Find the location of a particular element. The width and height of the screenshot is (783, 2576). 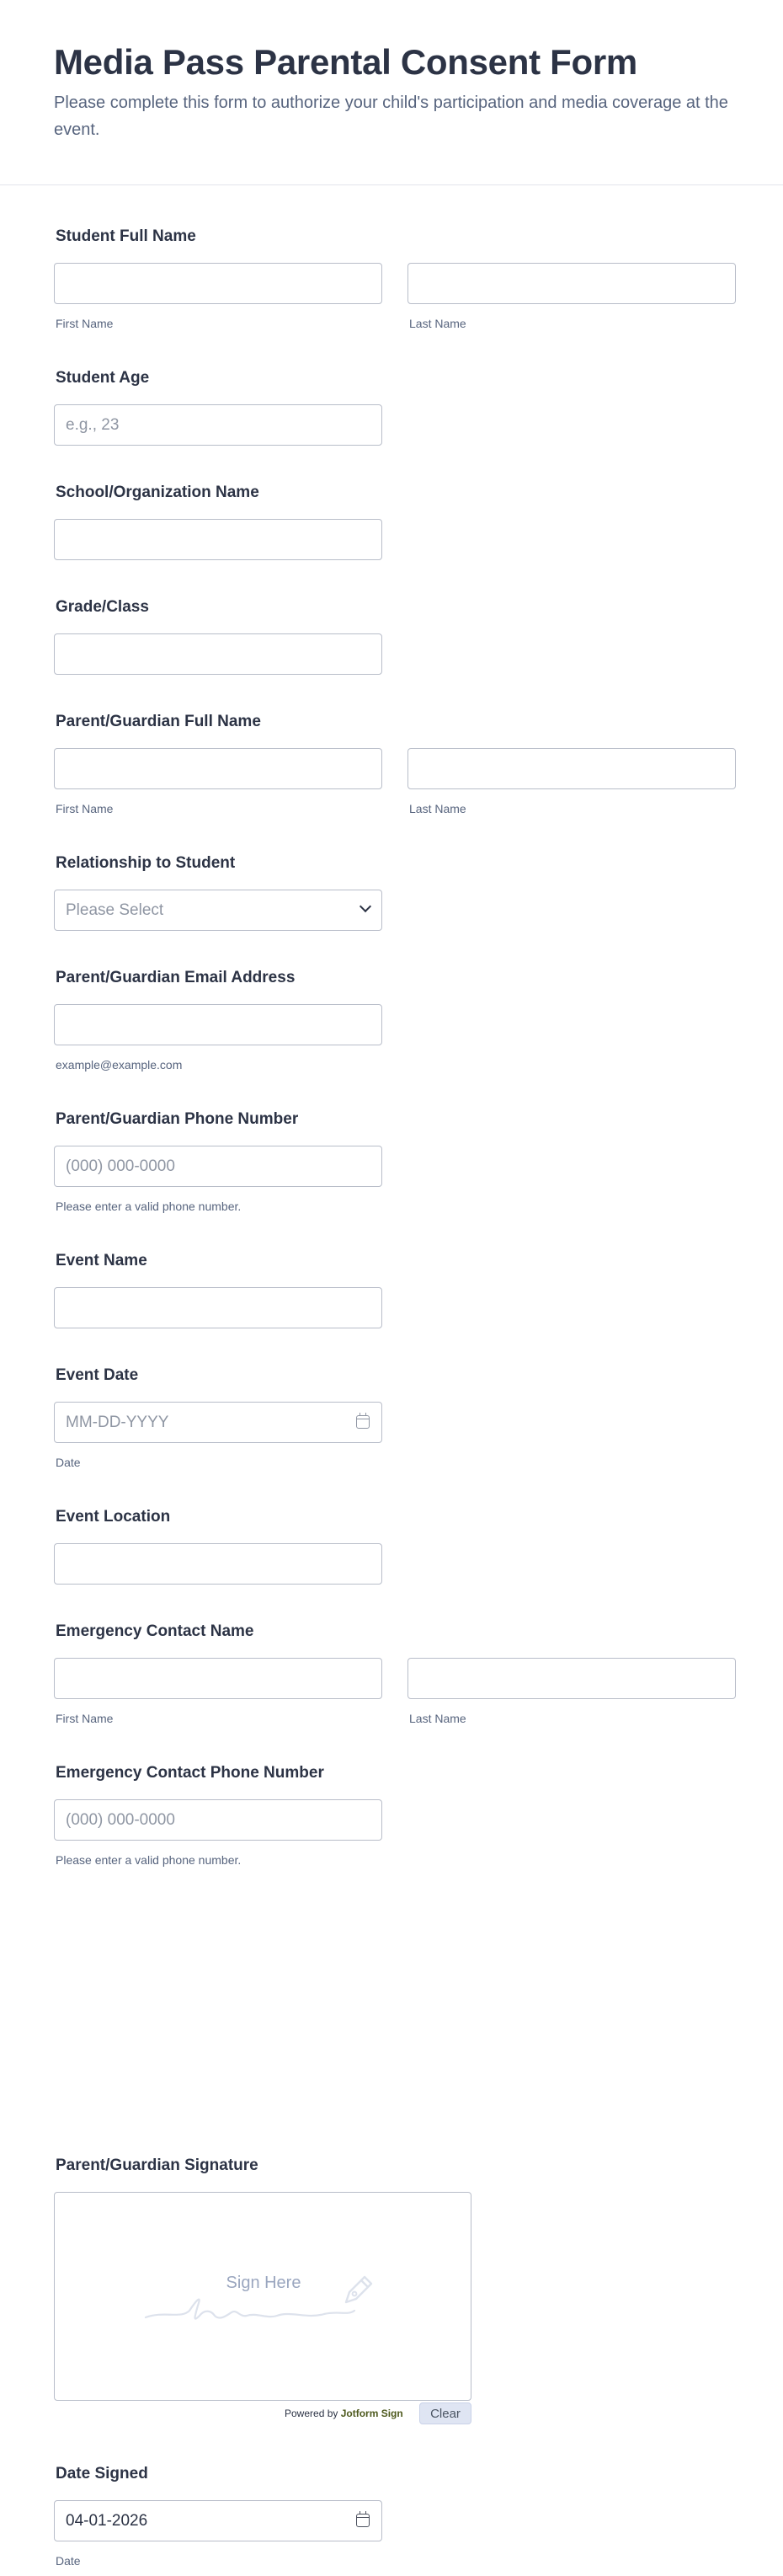

guardian-last-name-input is located at coordinates (571, 768).